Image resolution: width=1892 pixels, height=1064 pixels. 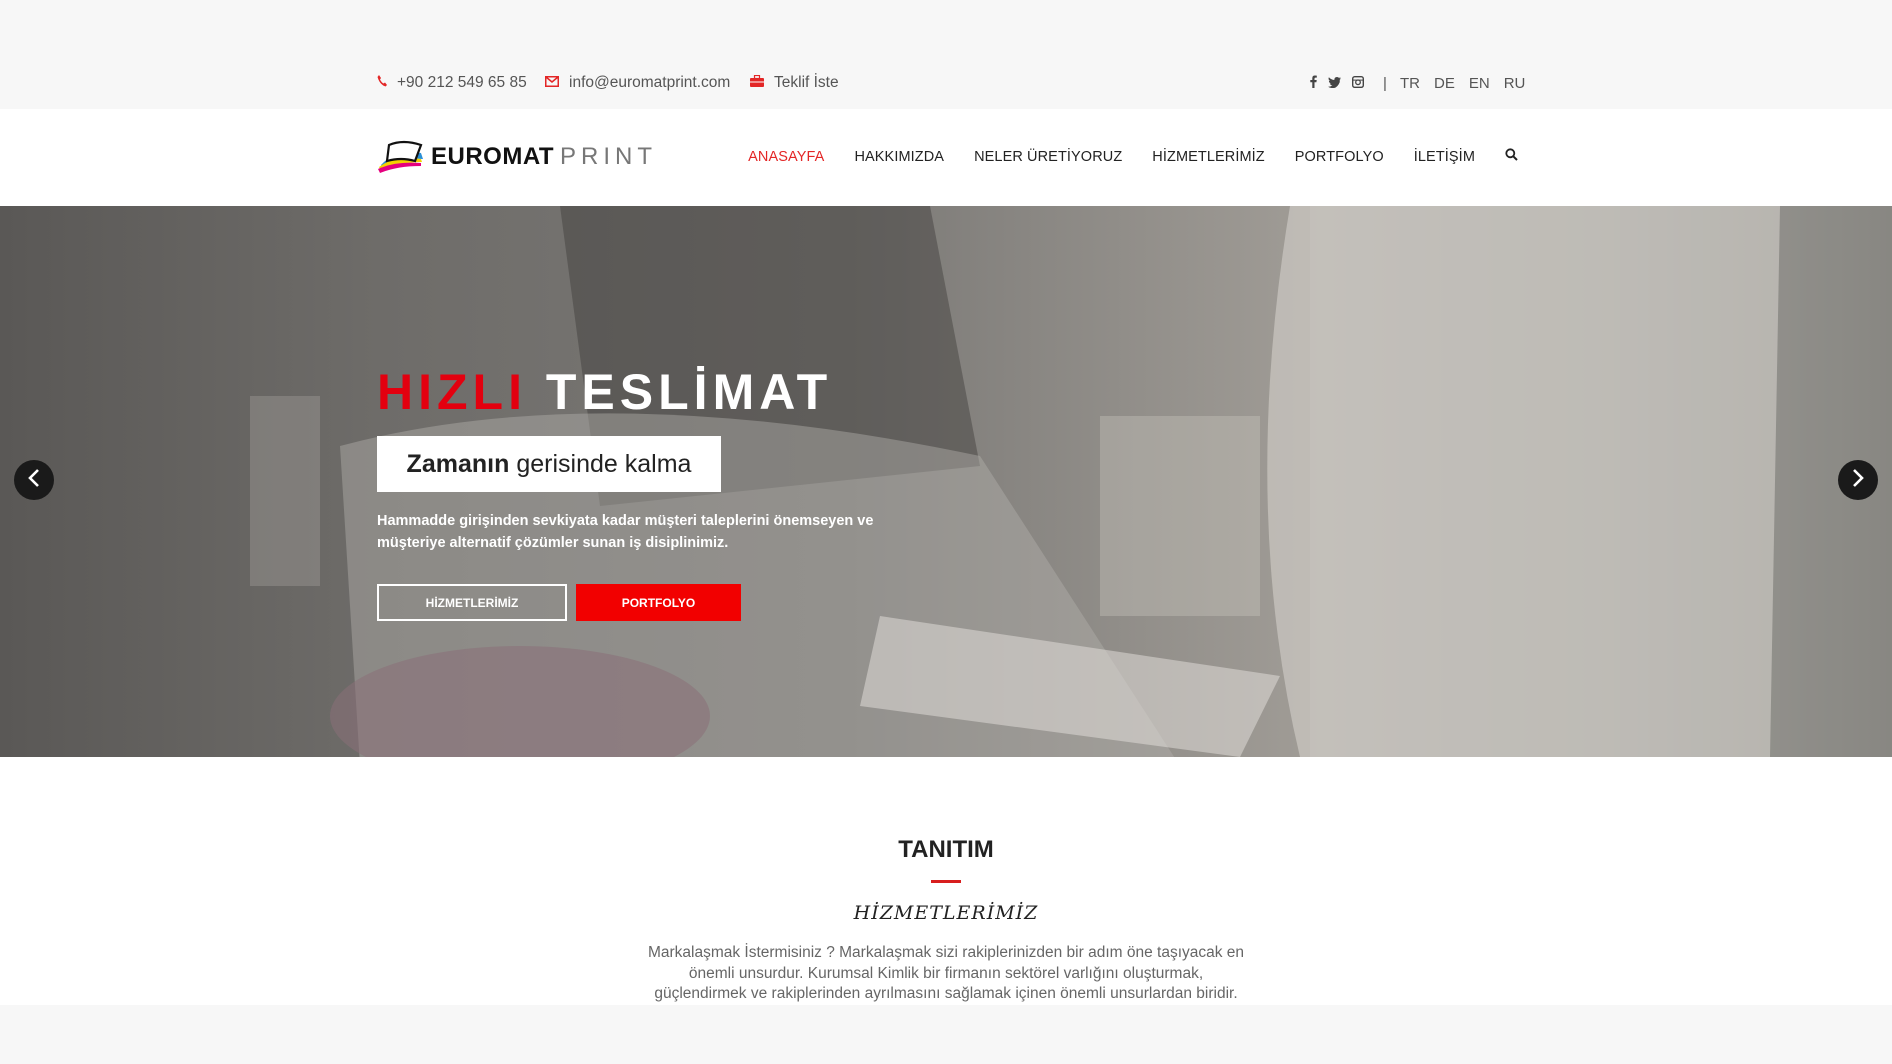 What do you see at coordinates (1358, 83) in the screenshot?
I see `instagram-icon` at bounding box center [1358, 83].